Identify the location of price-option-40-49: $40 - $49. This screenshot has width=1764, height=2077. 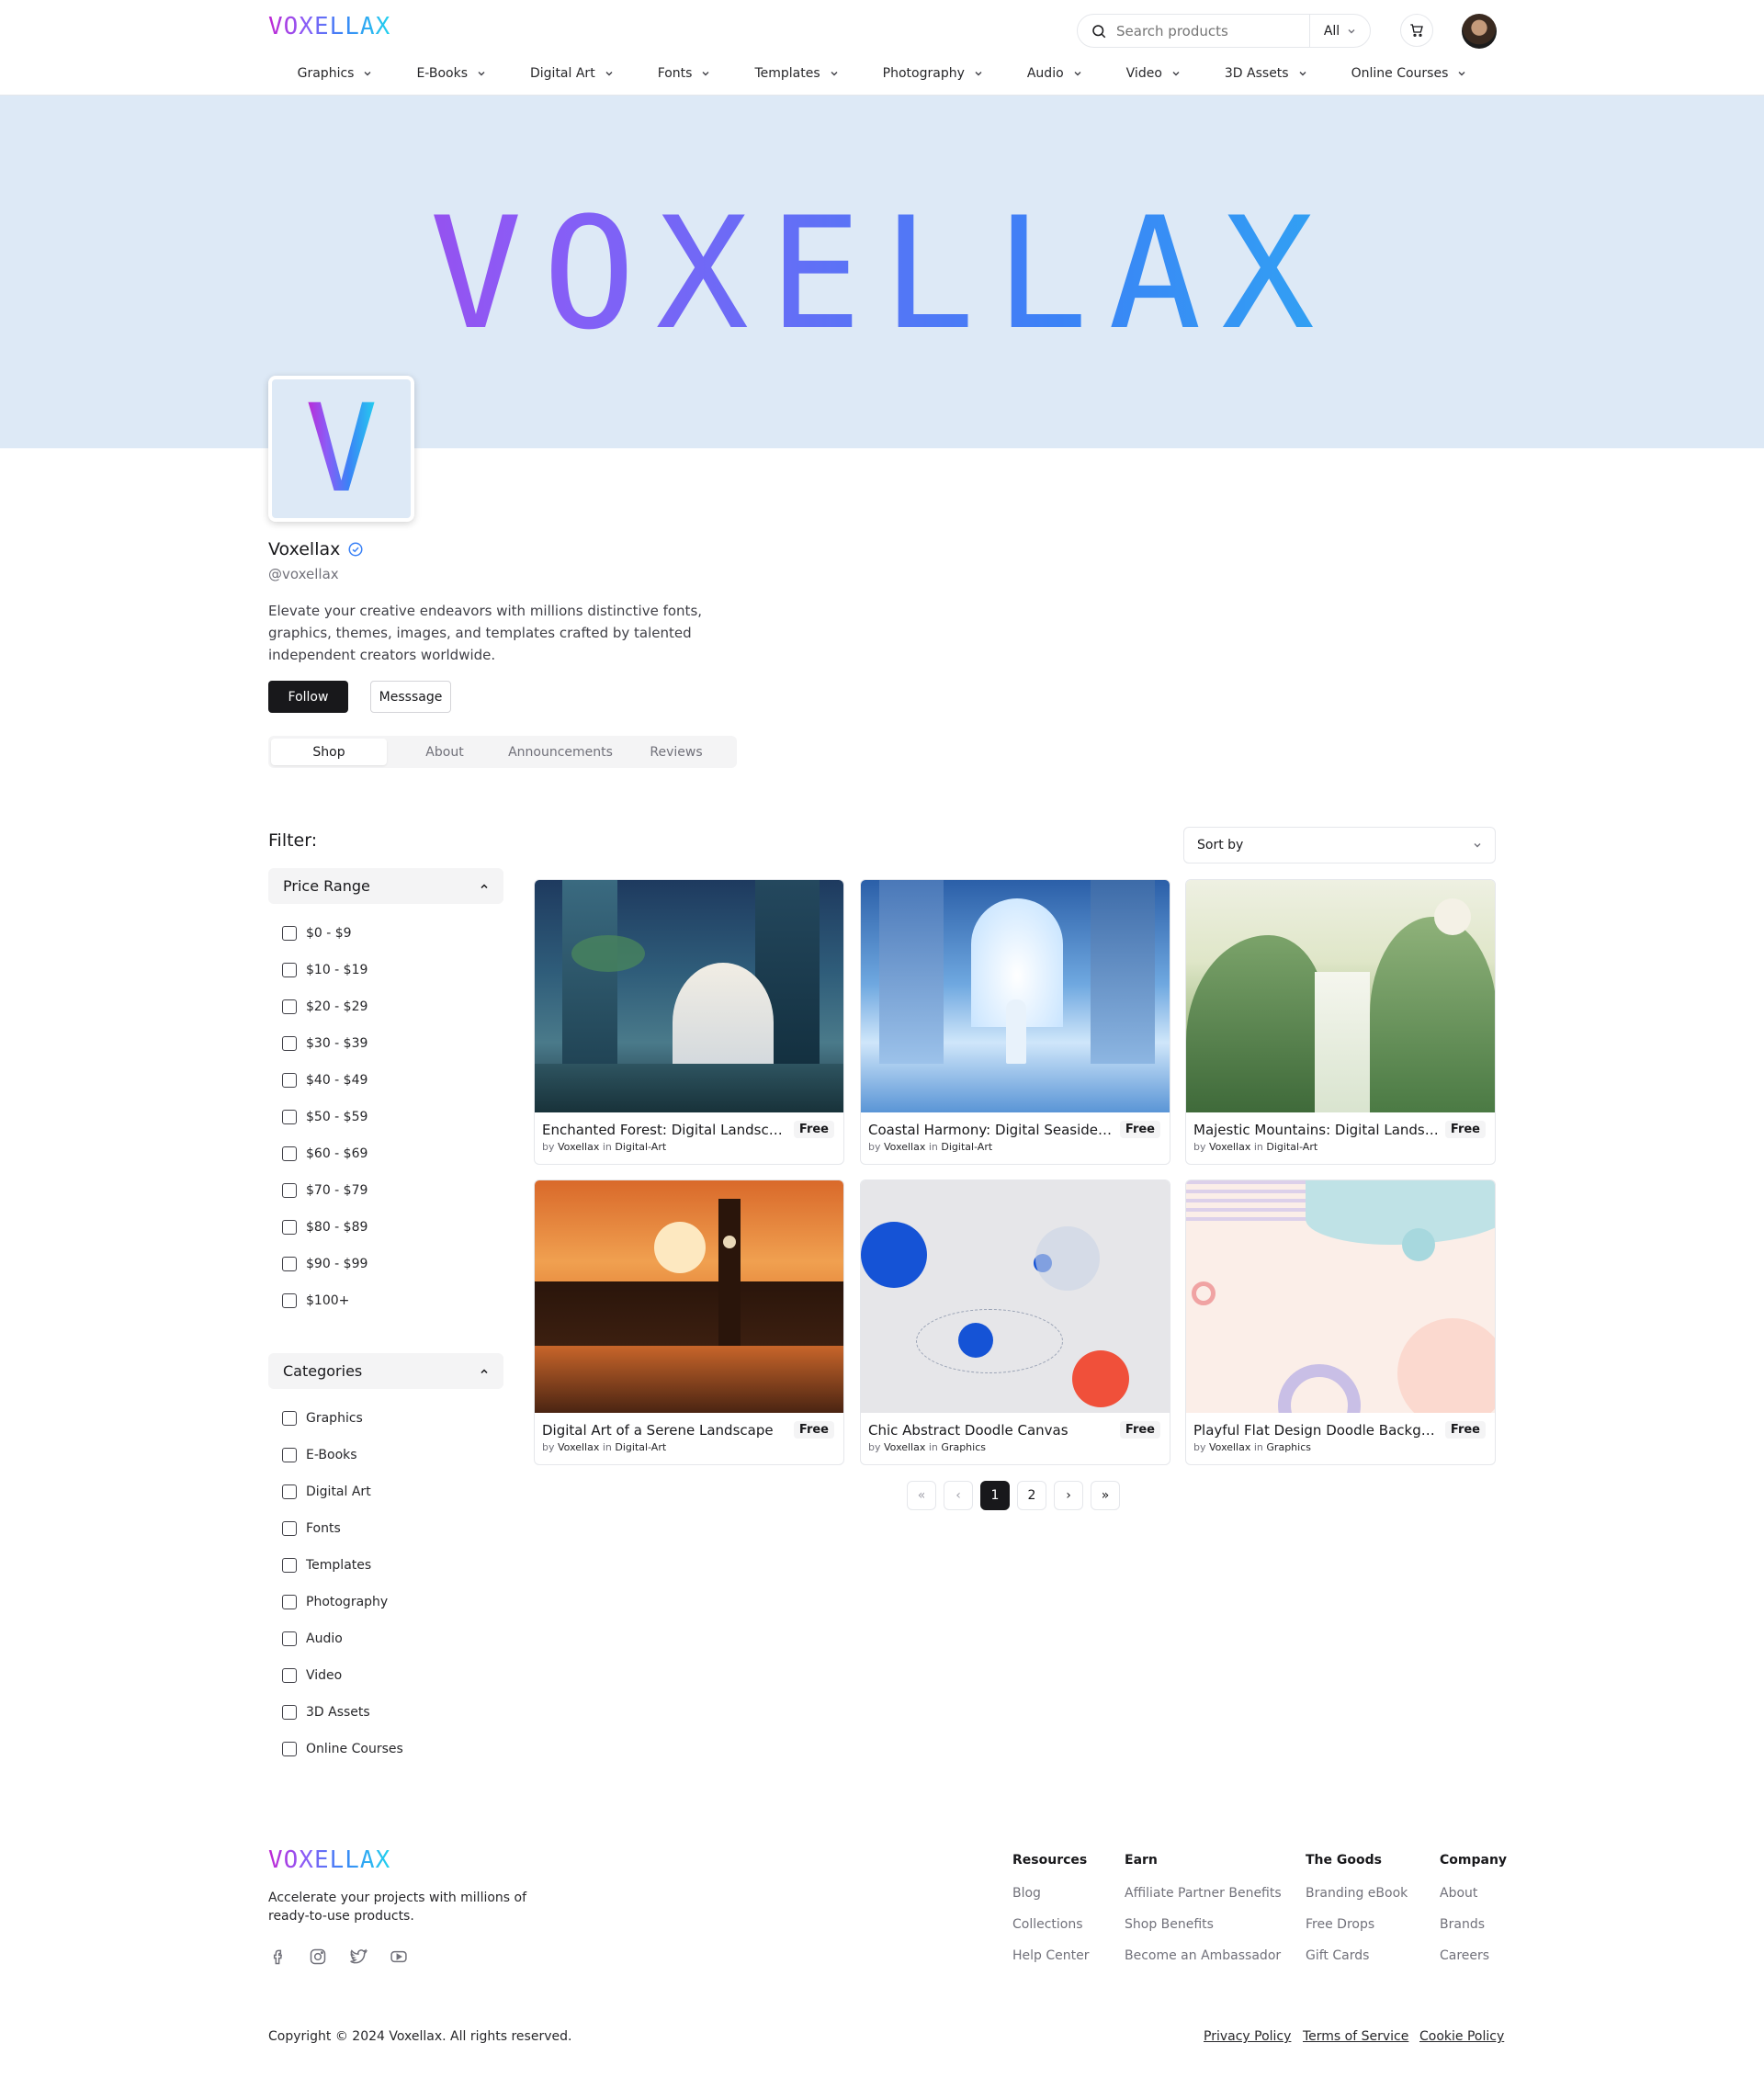
(325, 1080).